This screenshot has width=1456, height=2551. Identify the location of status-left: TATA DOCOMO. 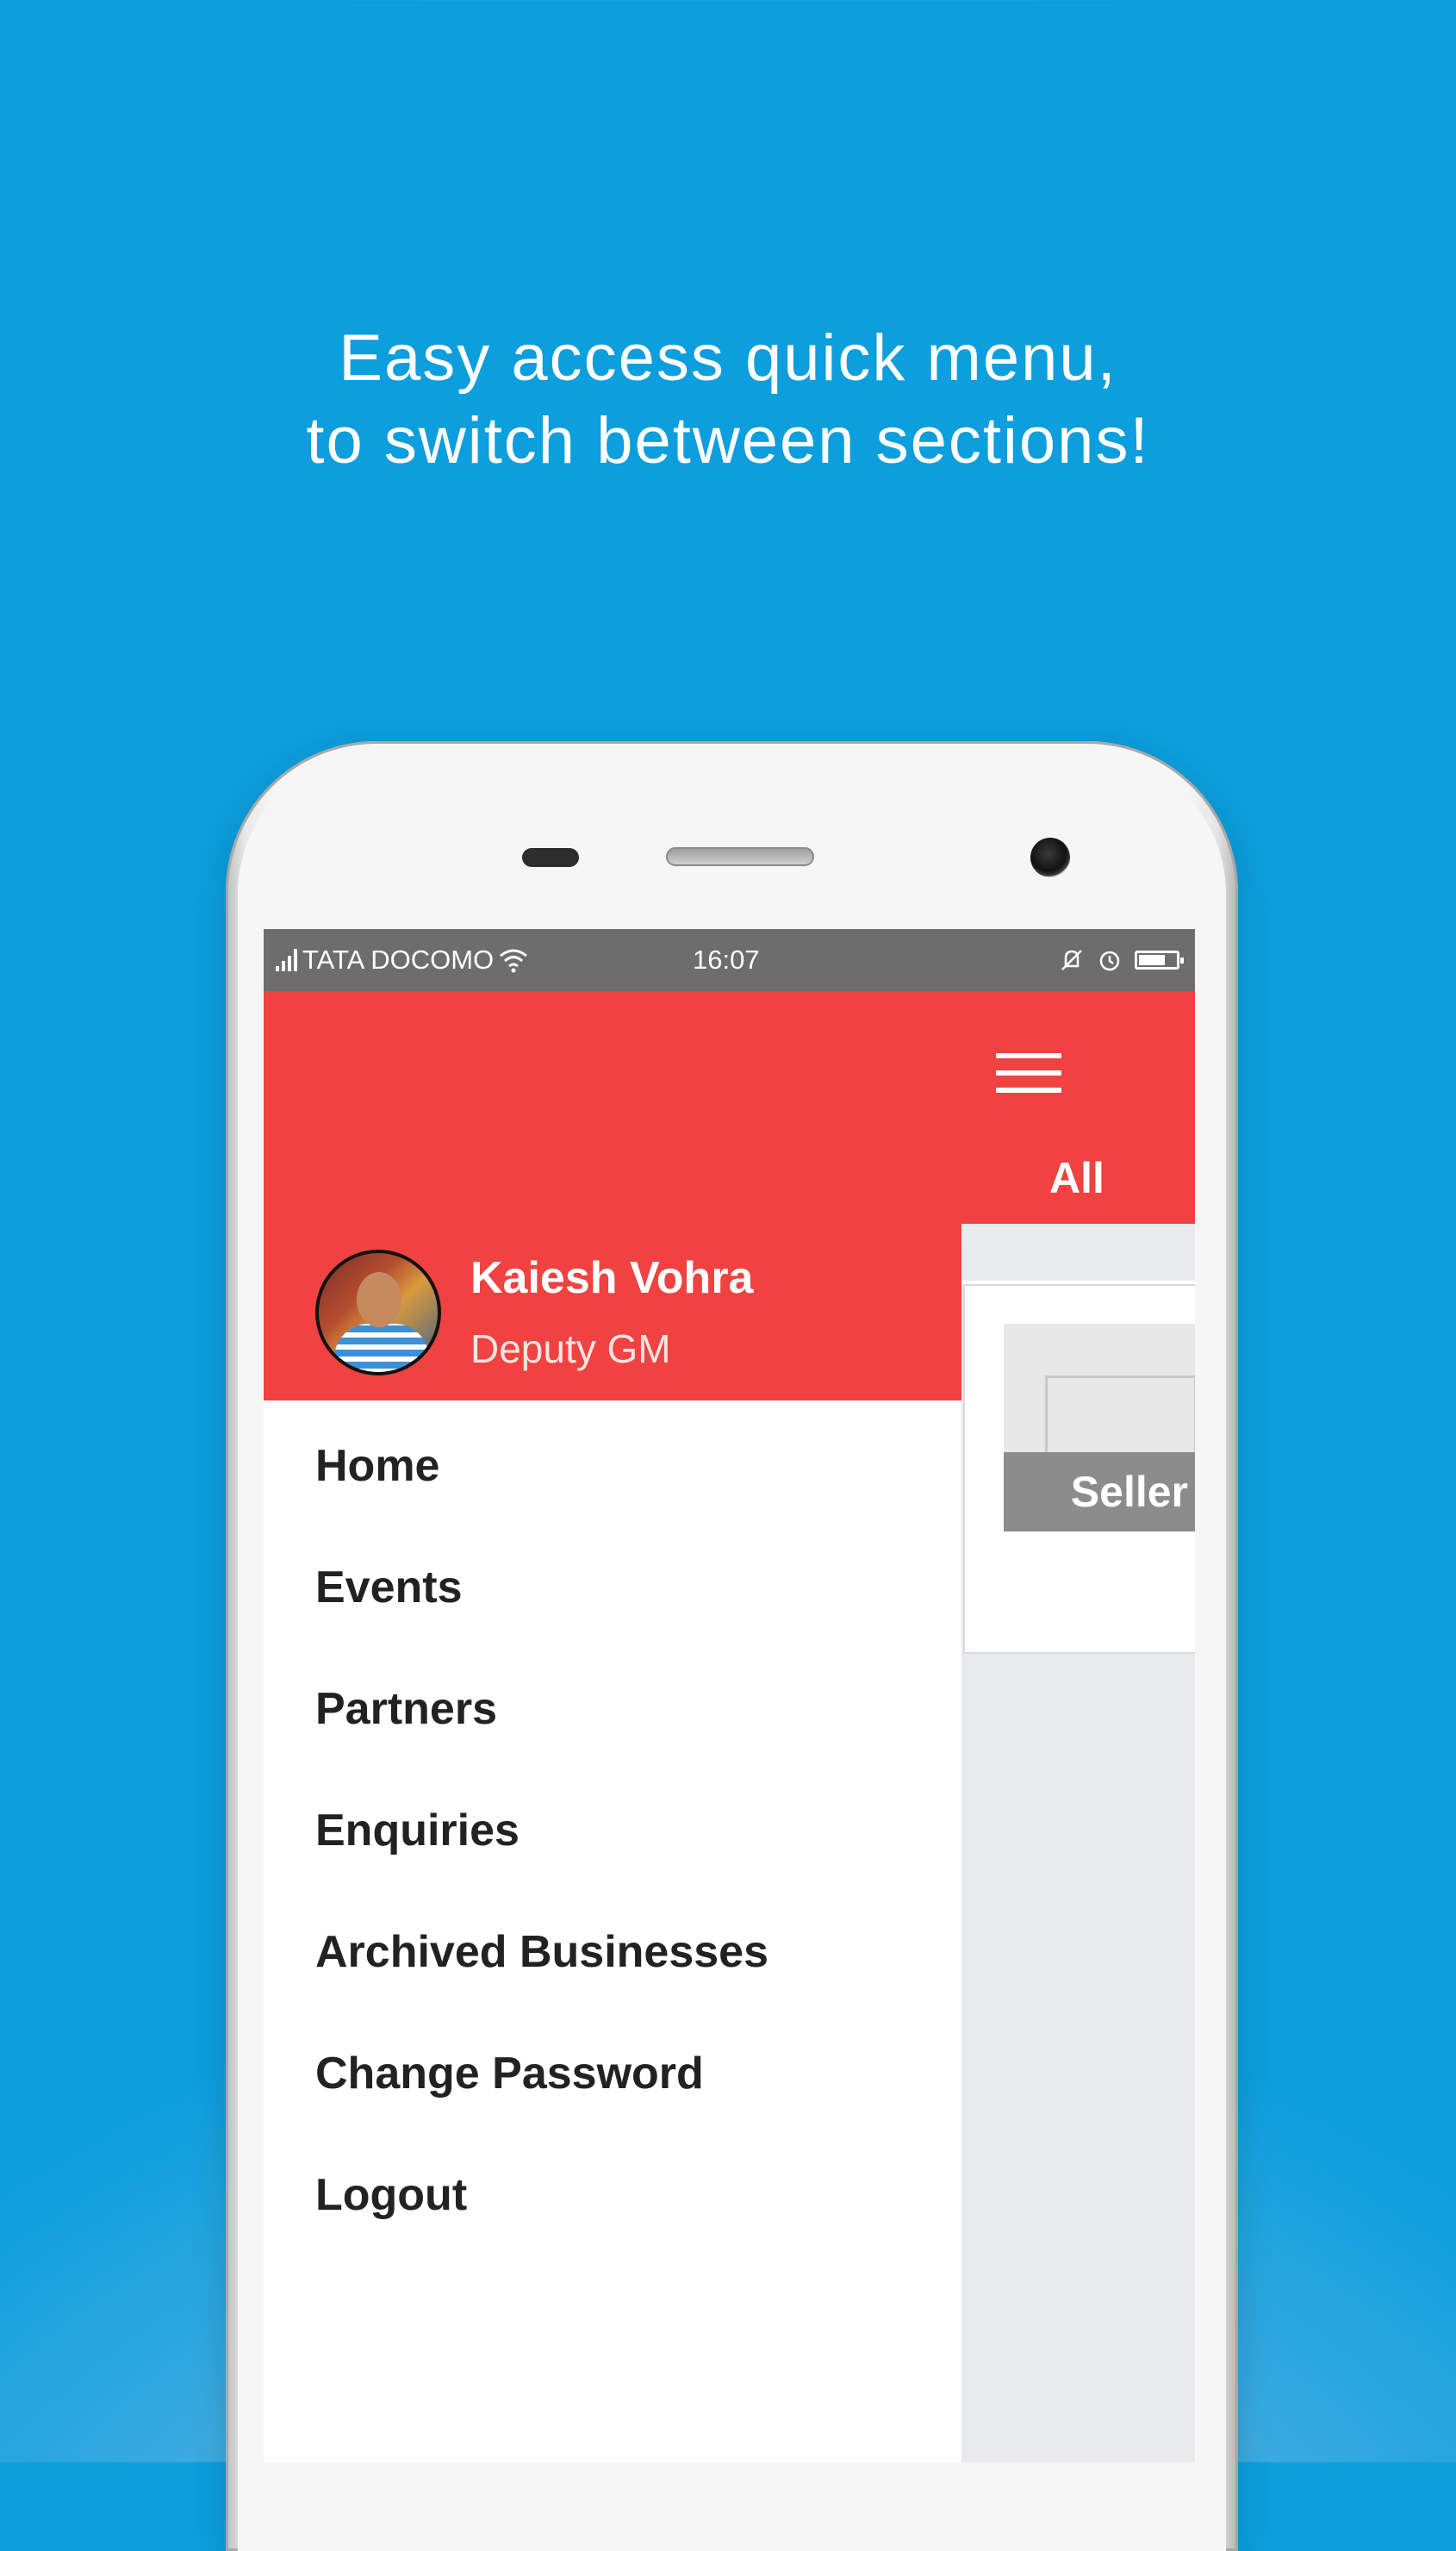
(402, 960).